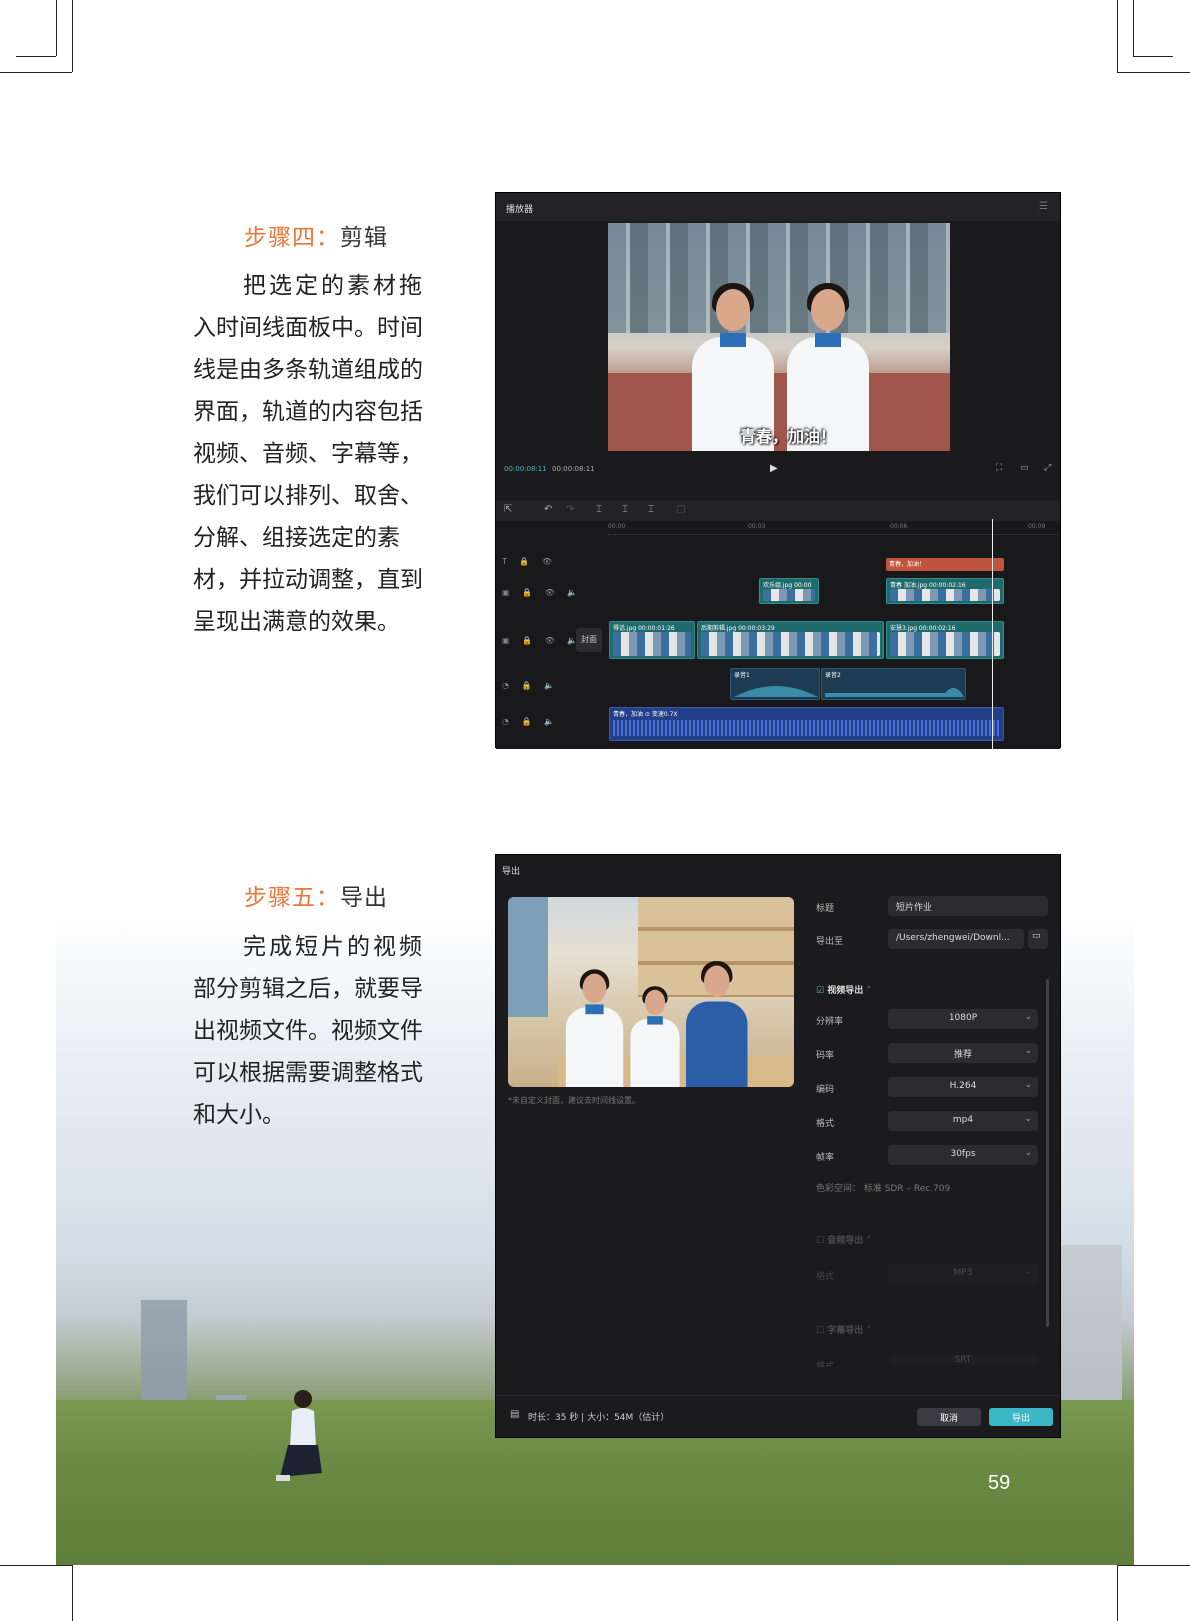  What do you see at coordinates (738, 628) in the screenshot?
I see `clip-label: 后期剪辑.jpg 00:00:03:29` at bounding box center [738, 628].